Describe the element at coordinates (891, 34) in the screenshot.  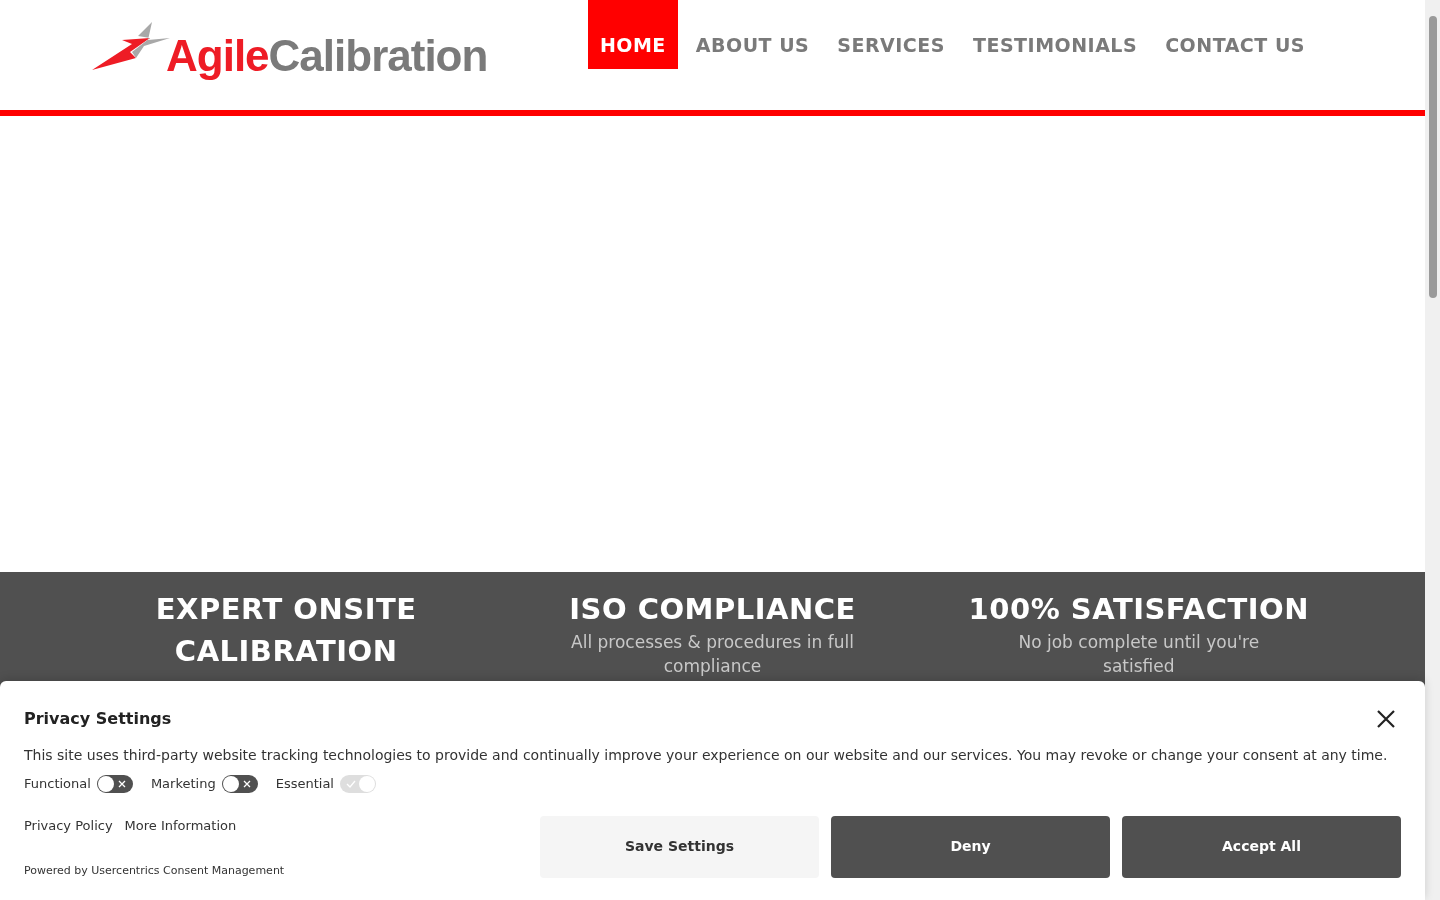
I see `nav-link: SERVICES` at that location.